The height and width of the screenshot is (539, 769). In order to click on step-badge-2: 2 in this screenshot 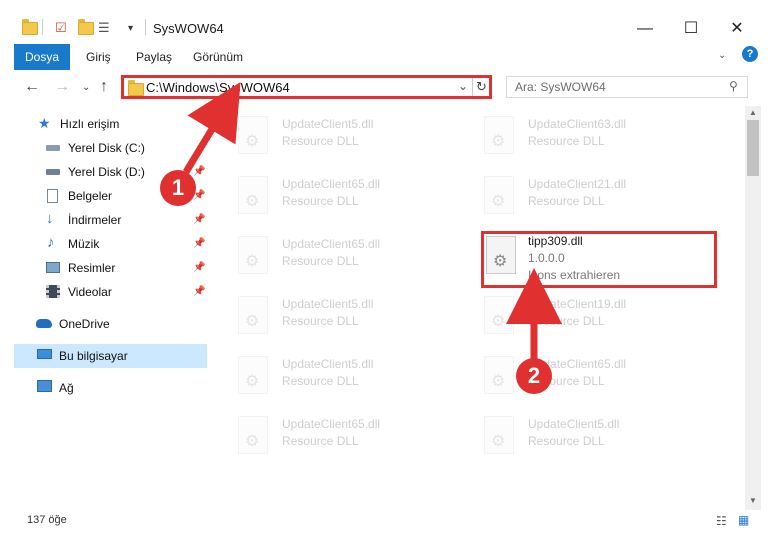, I will do `click(534, 376)`.